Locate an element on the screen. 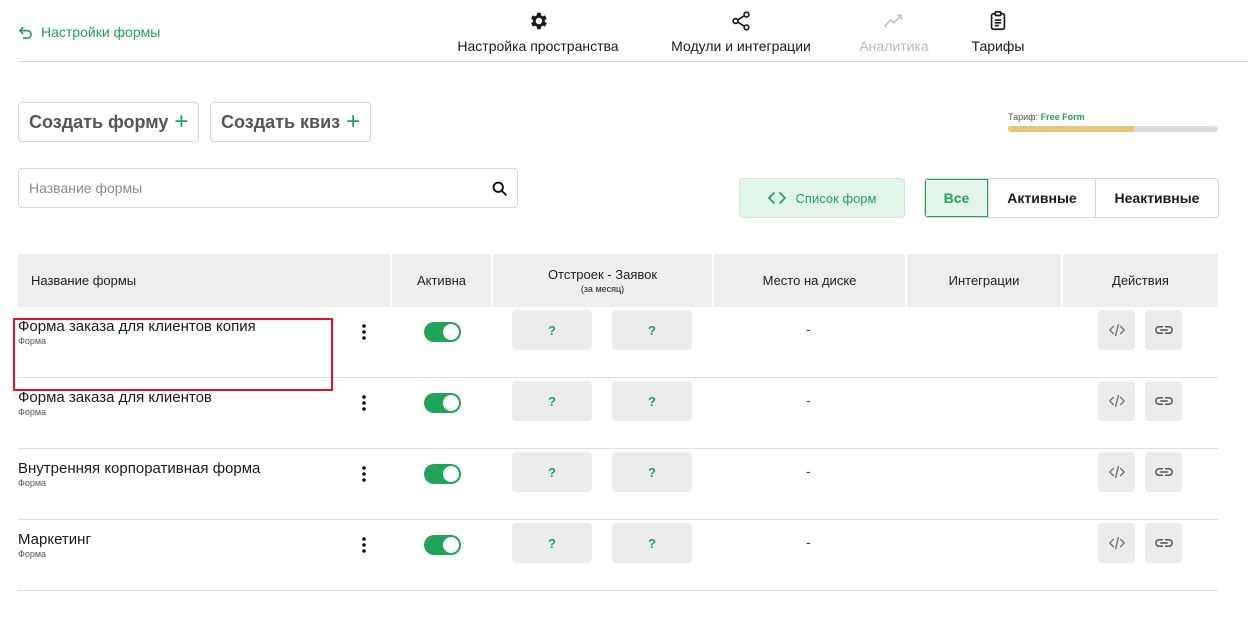  create-form-button: Создать форму + is located at coordinates (109, 122).